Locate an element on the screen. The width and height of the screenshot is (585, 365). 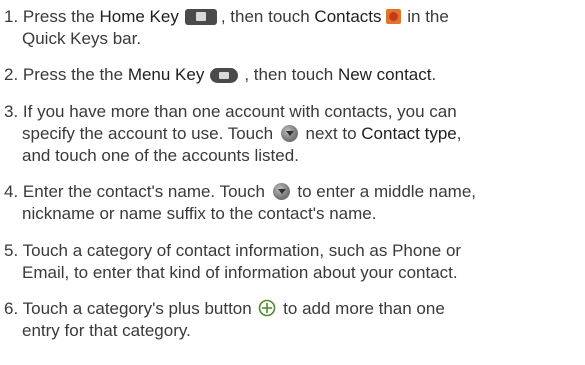
step-text: in the is located at coordinates (425, 16).